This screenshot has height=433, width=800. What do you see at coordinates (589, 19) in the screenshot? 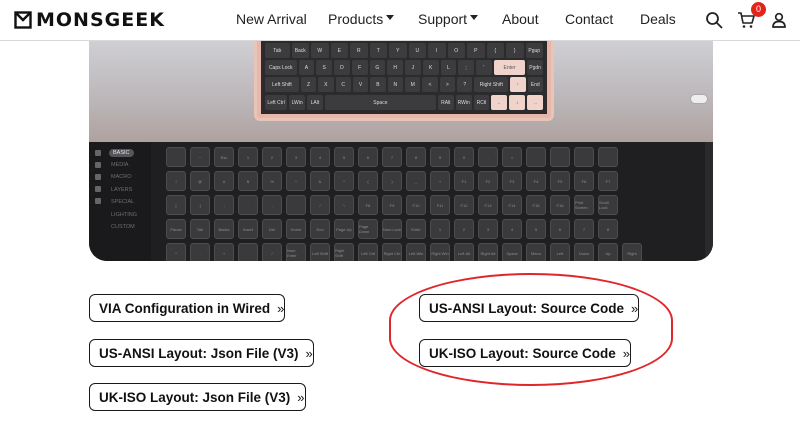
I see `nav-contact: Contact` at bounding box center [589, 19].